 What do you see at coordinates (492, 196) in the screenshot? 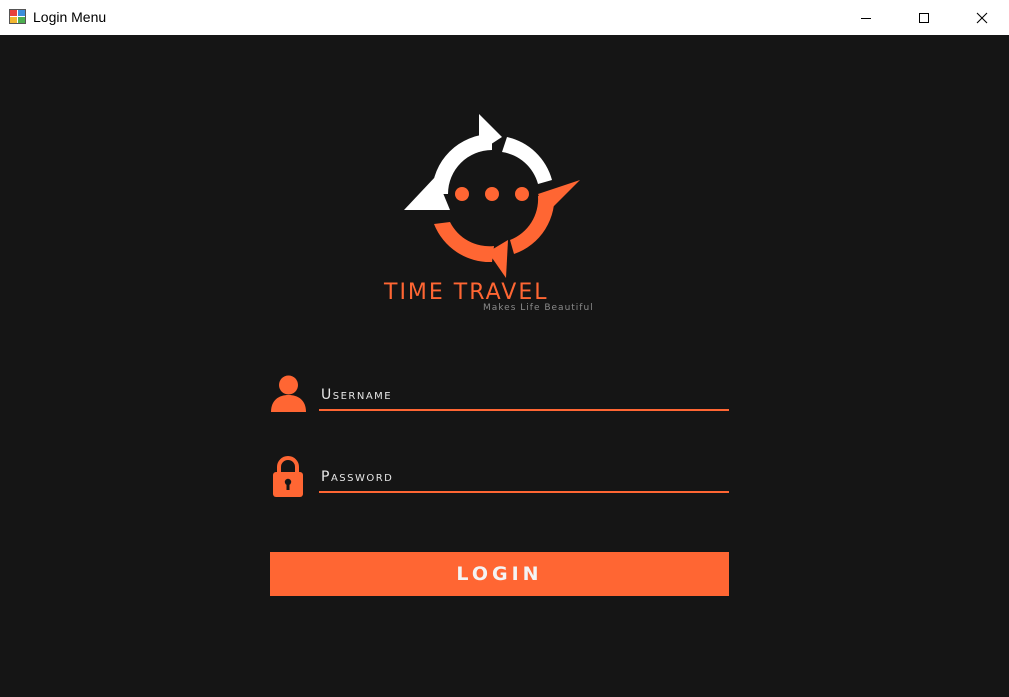
I see `compass-chat-logo` at bounding box center [492, 196].